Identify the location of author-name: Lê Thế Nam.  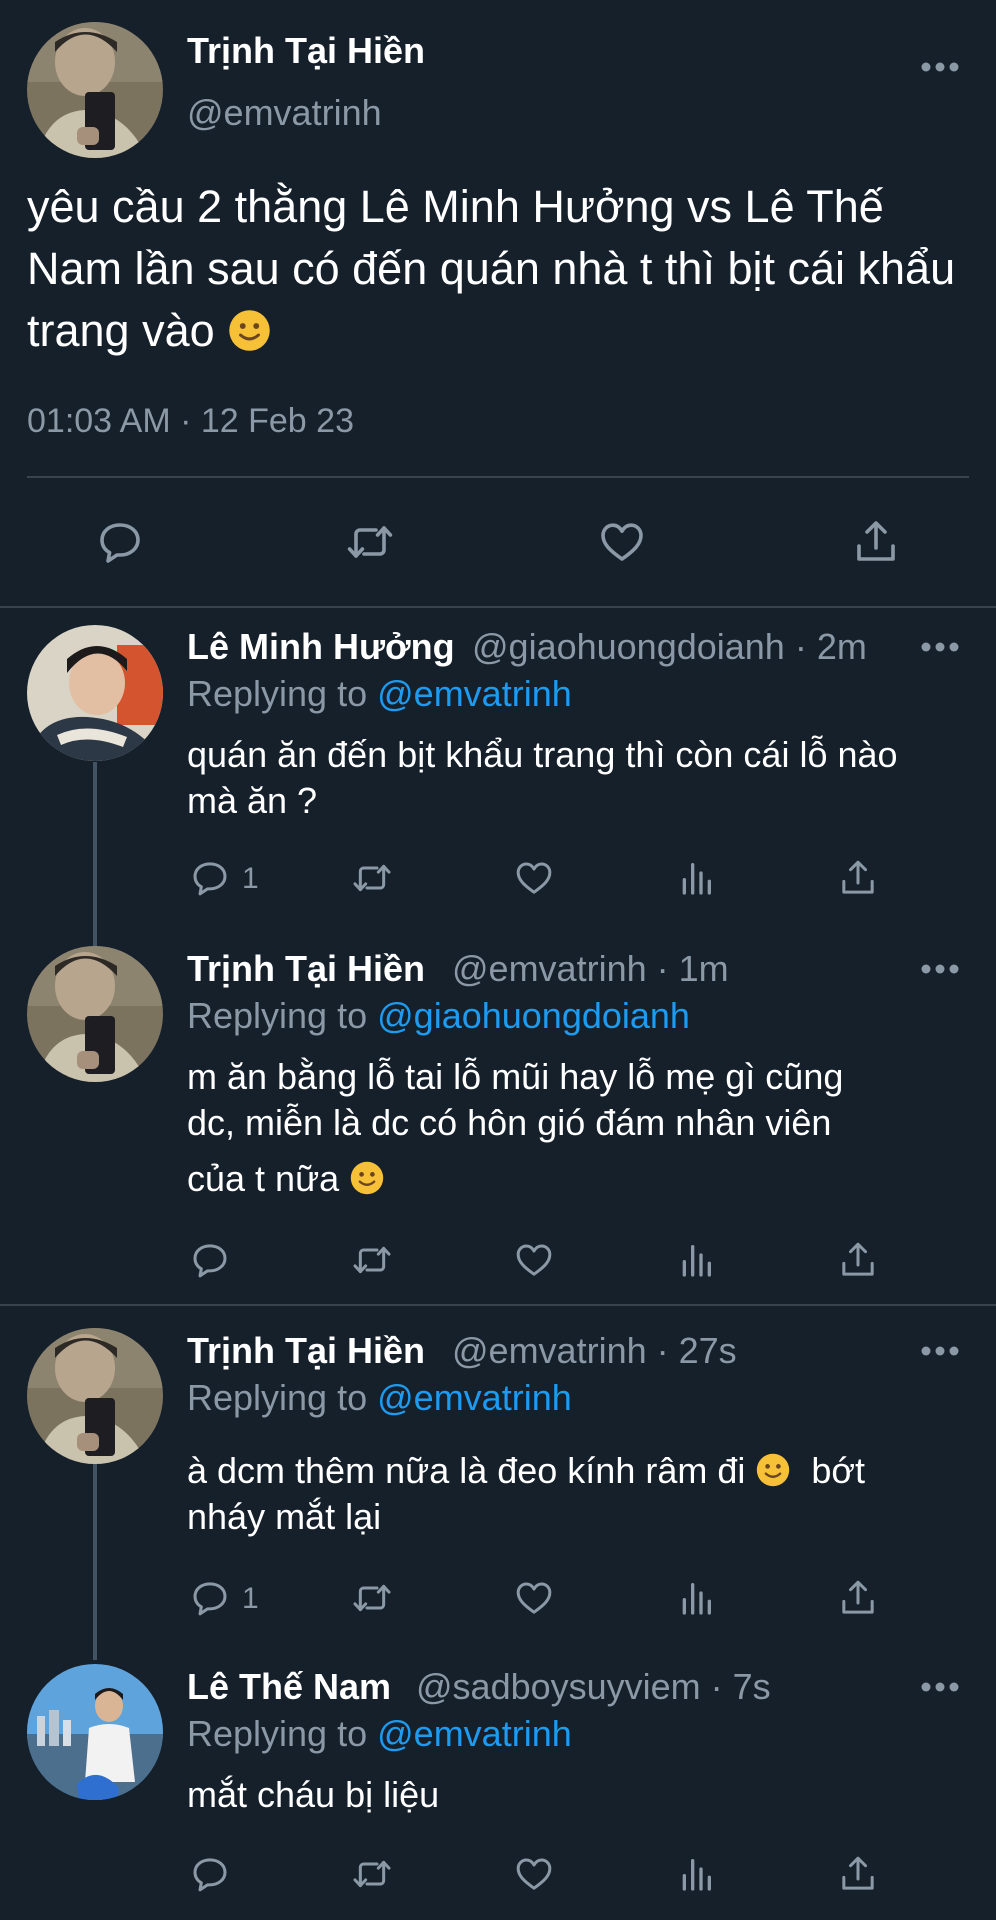
(289, 1687).